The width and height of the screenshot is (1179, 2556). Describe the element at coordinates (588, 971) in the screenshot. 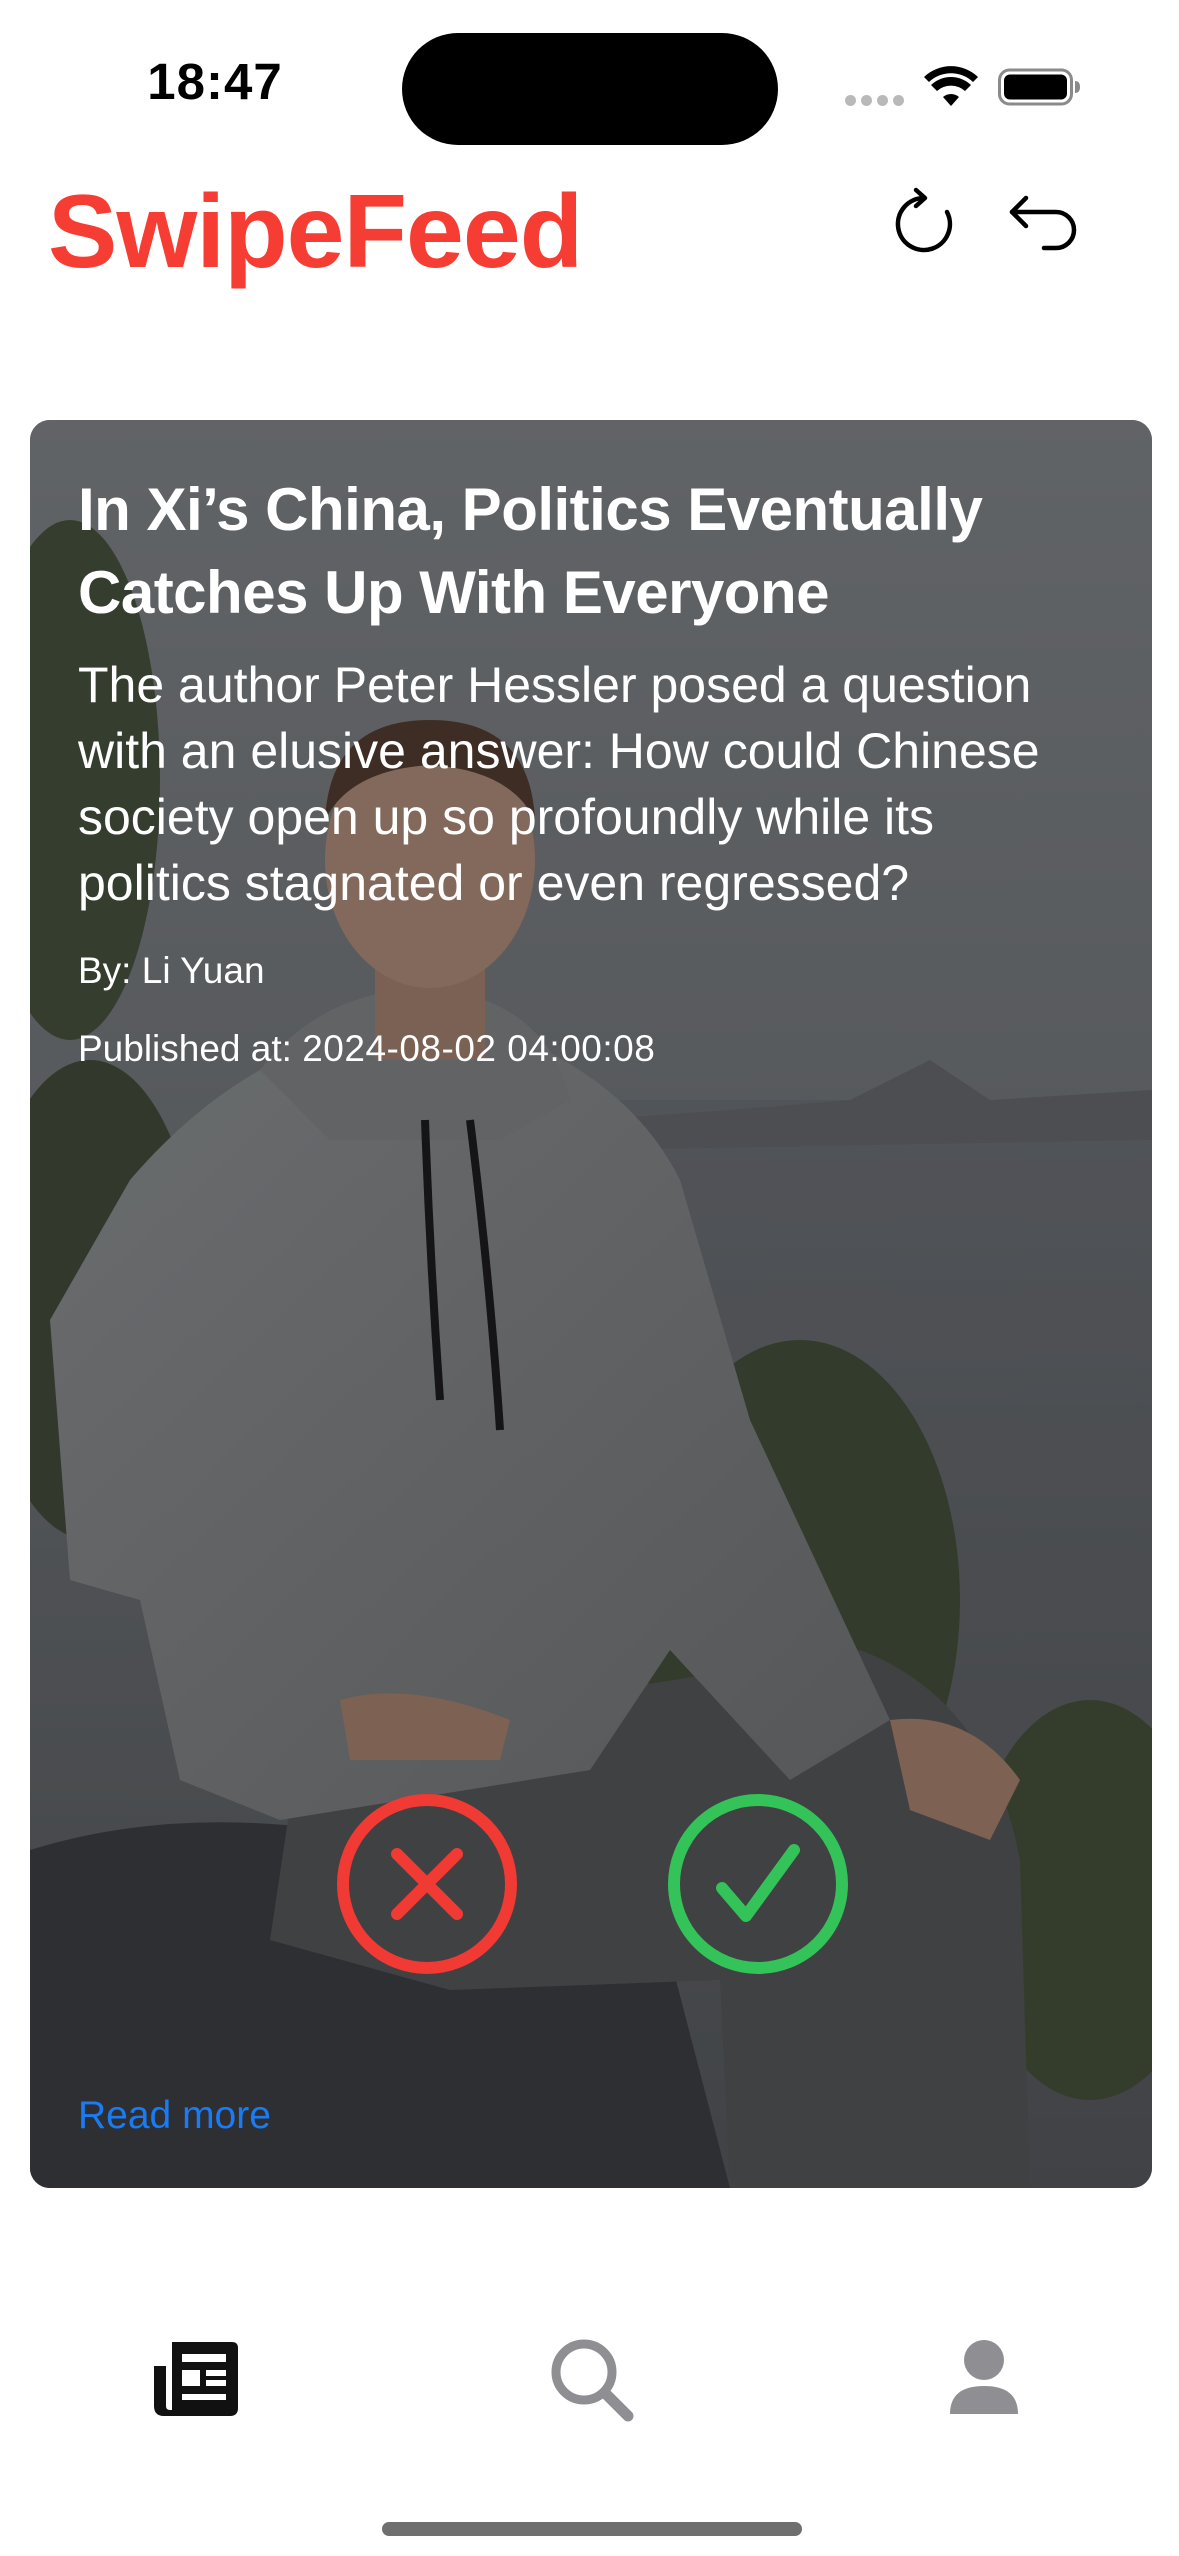

I see `article-author: By: Li Yuan` at that location.